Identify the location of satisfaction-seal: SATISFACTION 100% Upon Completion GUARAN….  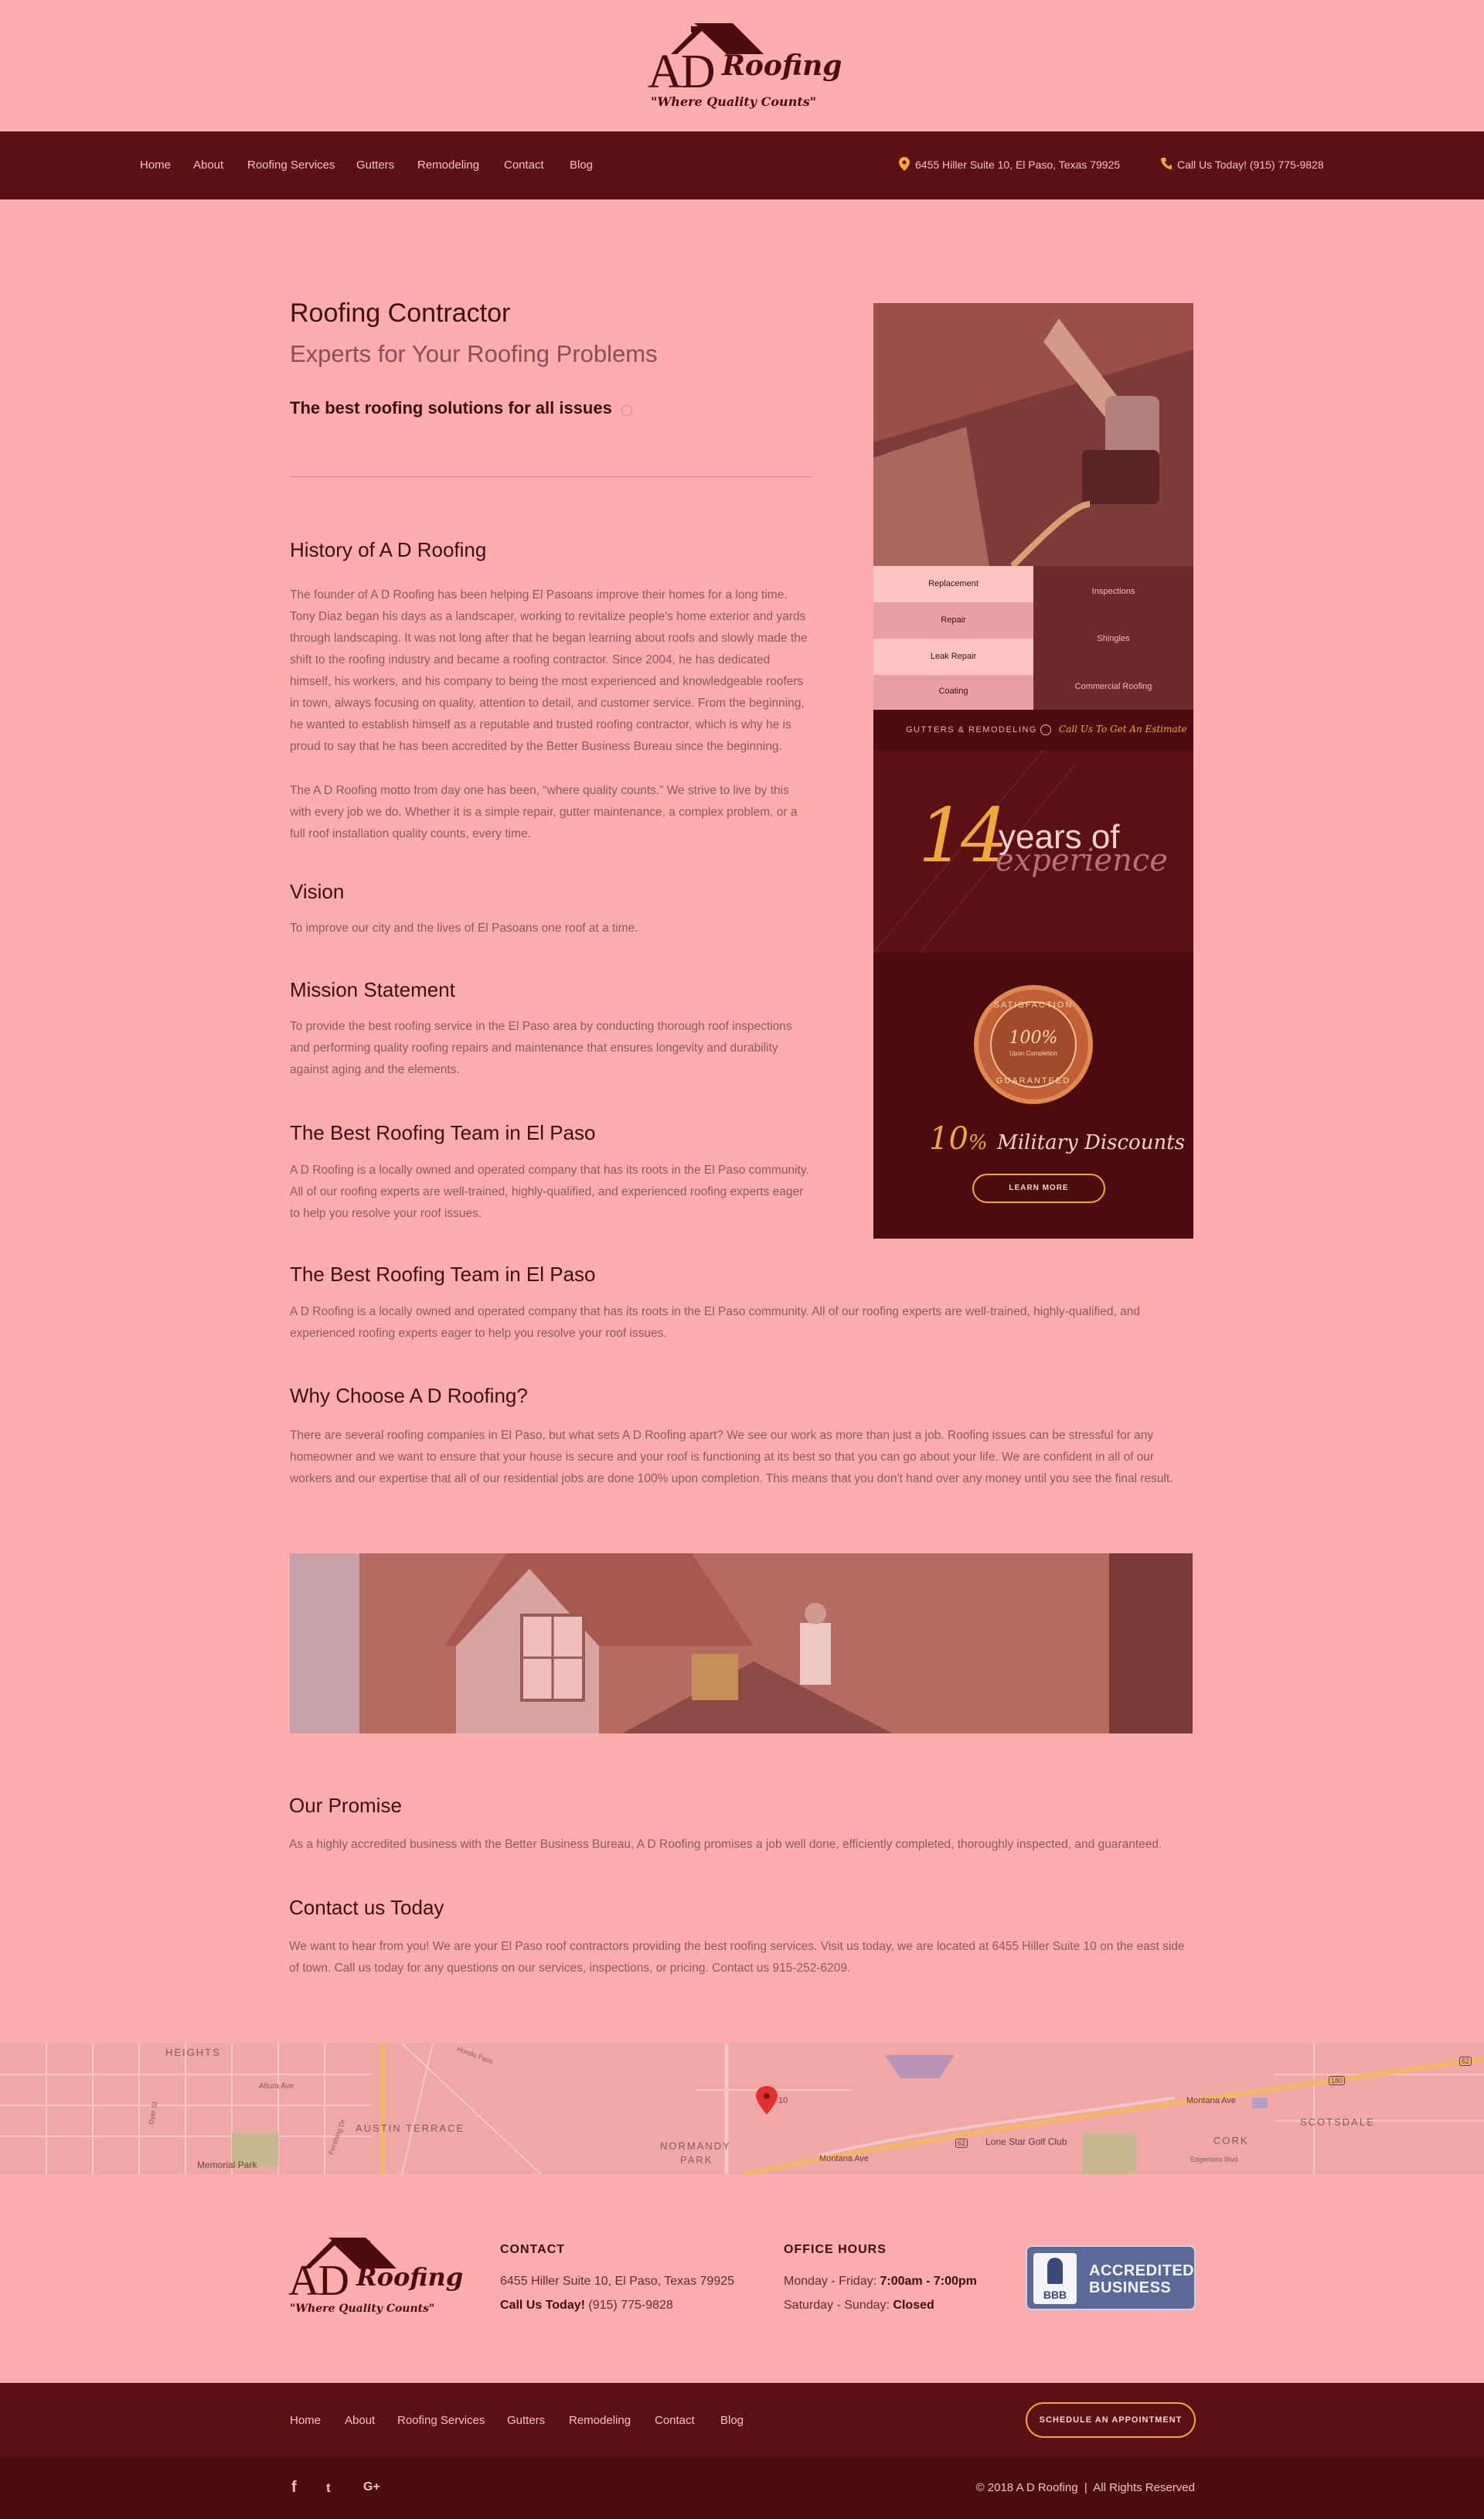
(1033, 1045).